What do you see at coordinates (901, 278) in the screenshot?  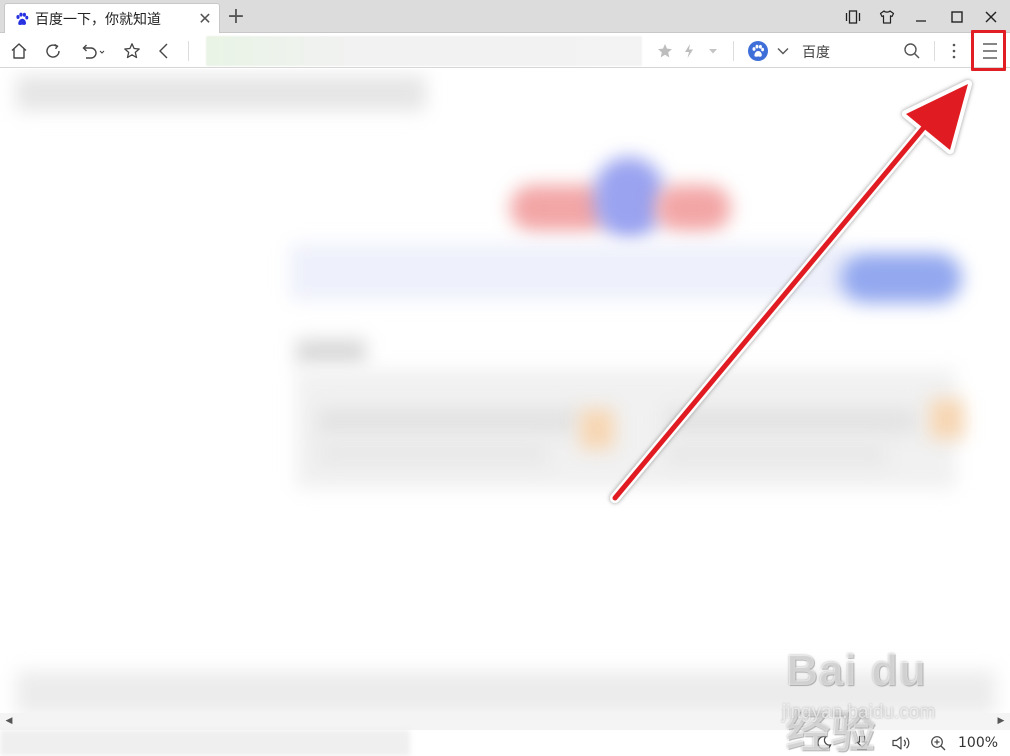 I see `blurred-search-button` at bounding box center [901, 278].